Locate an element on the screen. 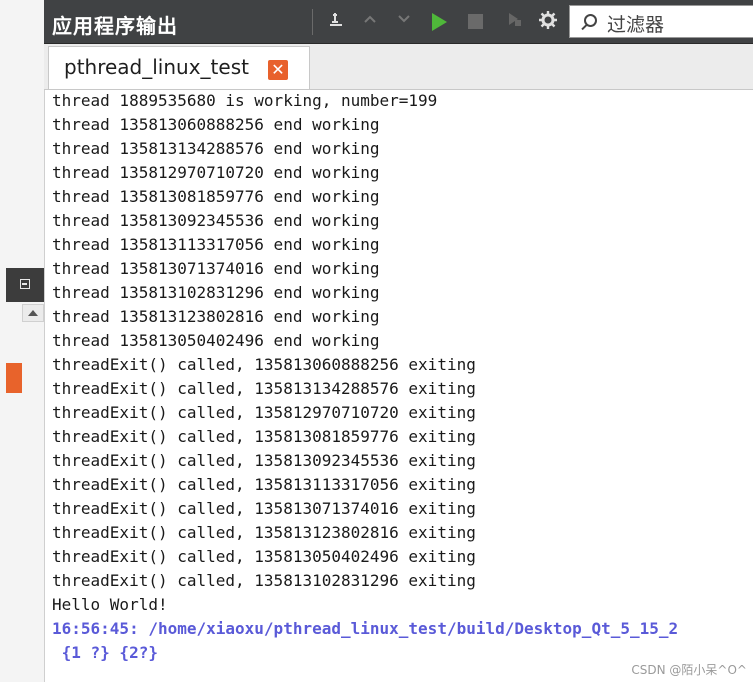 This screenshot has height=682, width=753. toolbar-separator is located at coordinates (312, 22).